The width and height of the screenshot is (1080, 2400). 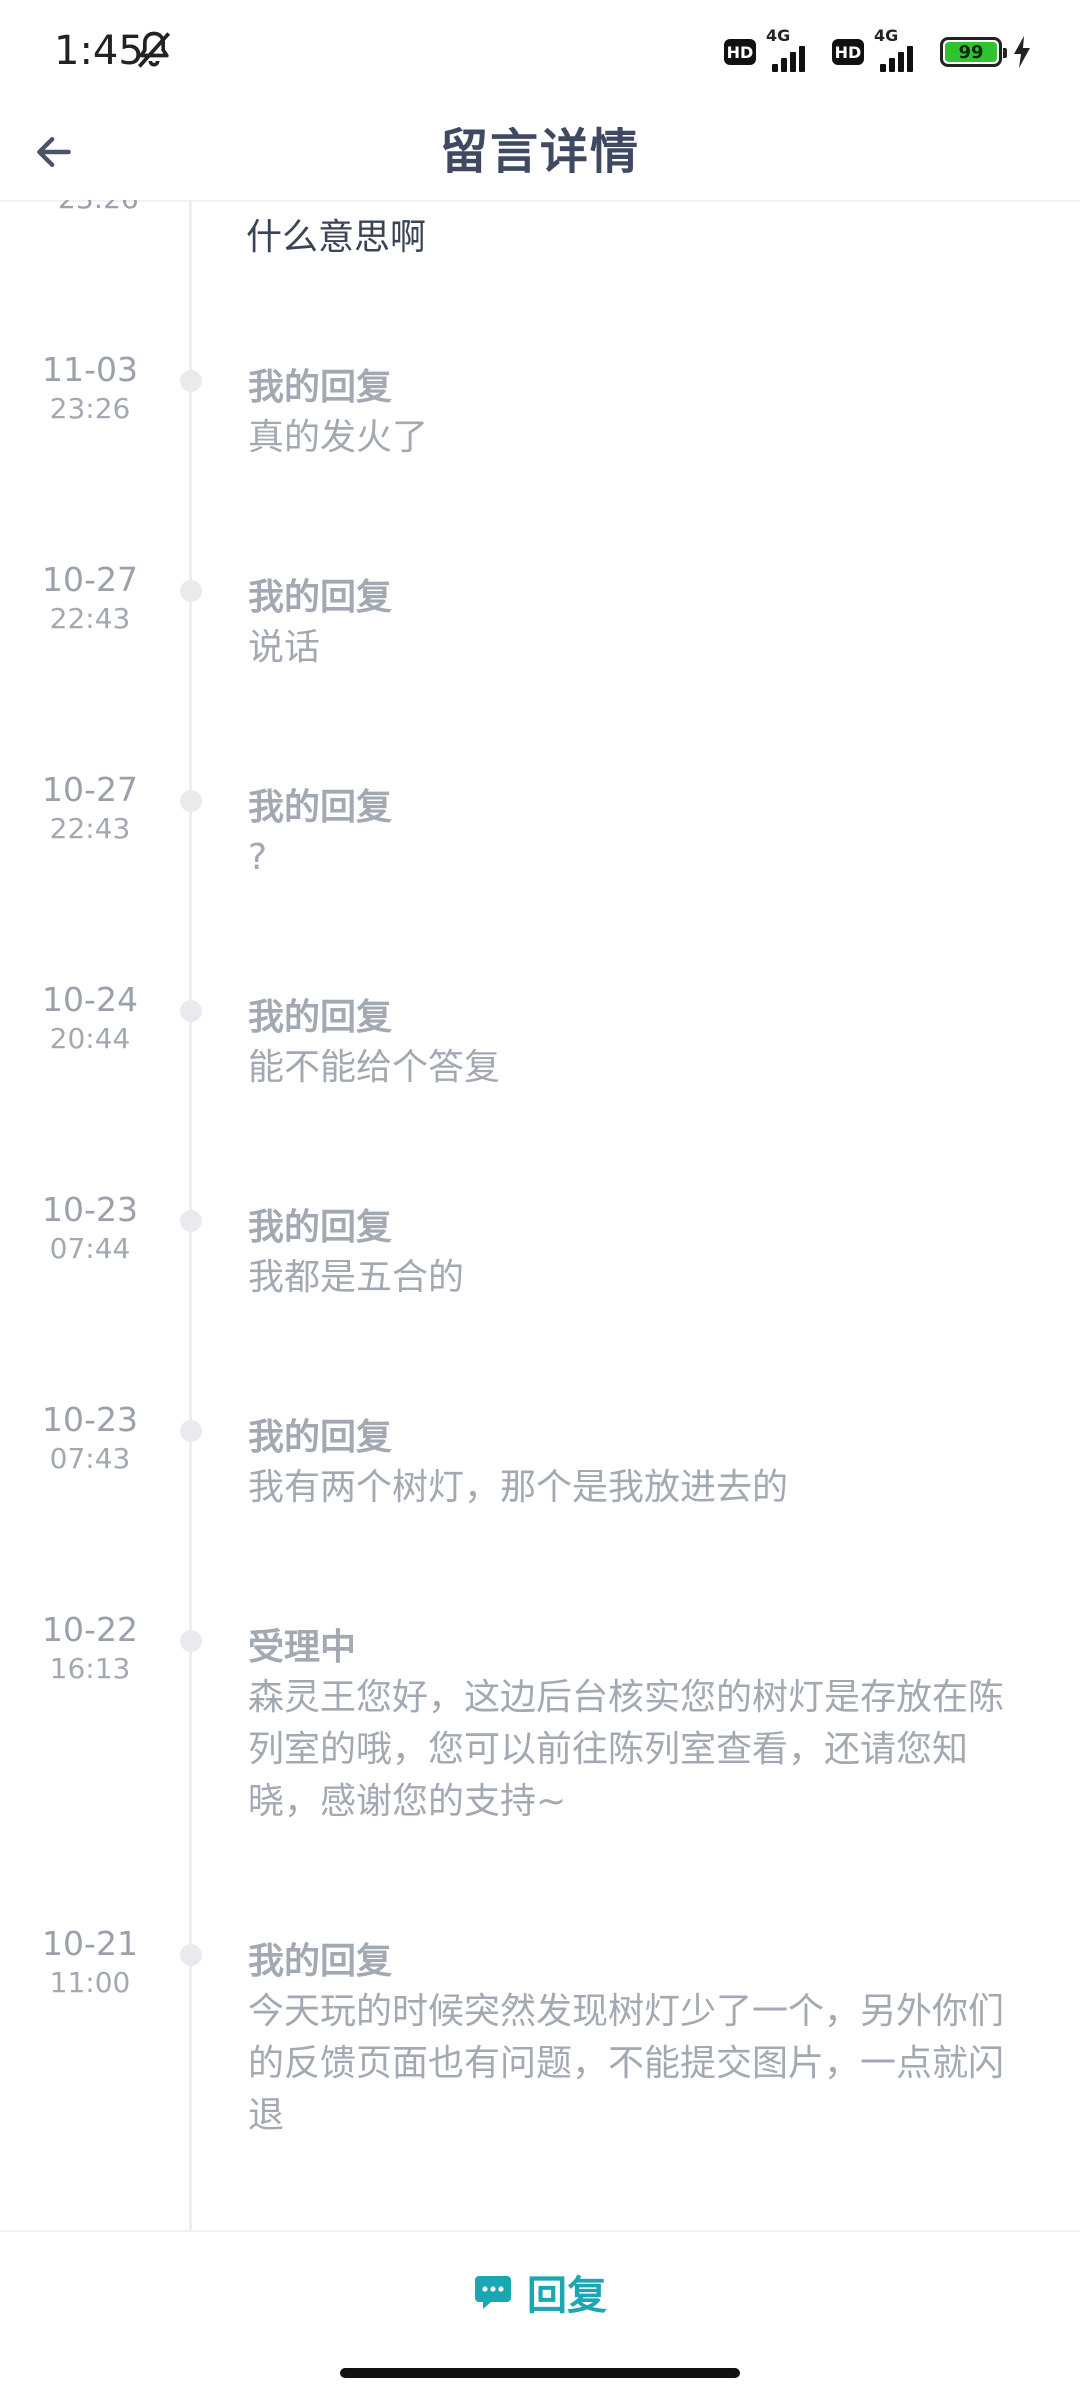 What do you see at coordinates (356, 1277) in the screenshot?
I see `entry-text: 我都是五合的` at bounding box center [356, 1277].